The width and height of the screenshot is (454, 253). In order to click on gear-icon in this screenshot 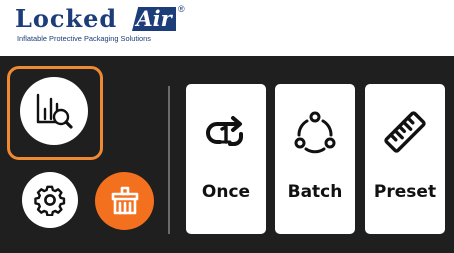, I will do `click(50, 200)`.